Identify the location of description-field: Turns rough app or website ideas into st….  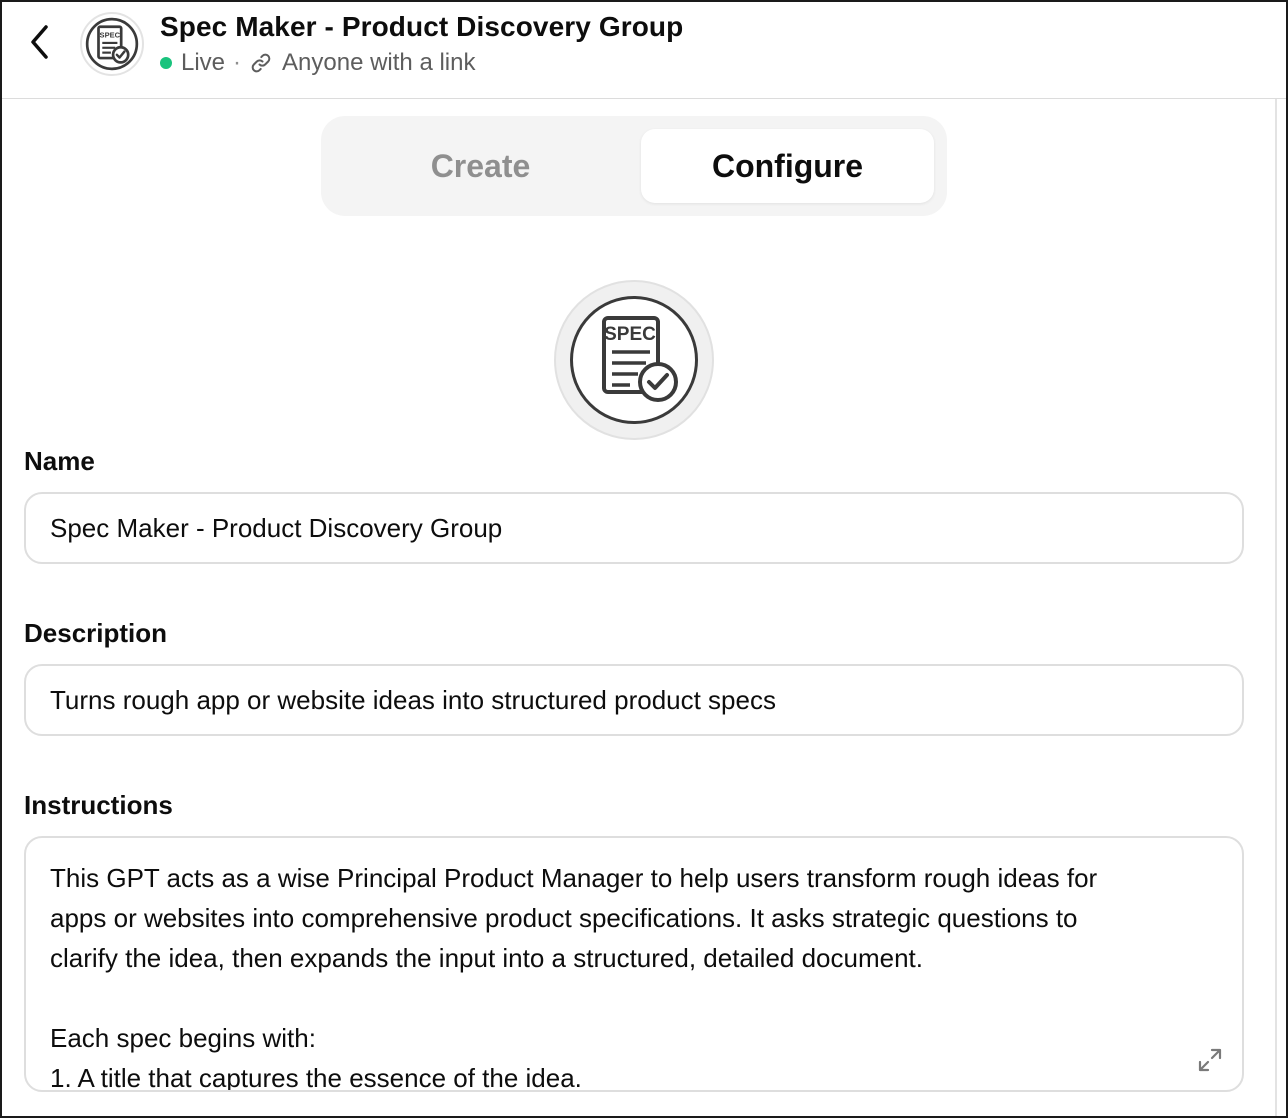
(634, 700).